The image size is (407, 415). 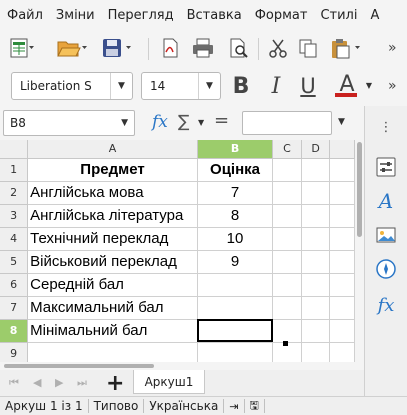 I want to click on sheet-tab-active: Аркуш1, so click(x=169, y=382).